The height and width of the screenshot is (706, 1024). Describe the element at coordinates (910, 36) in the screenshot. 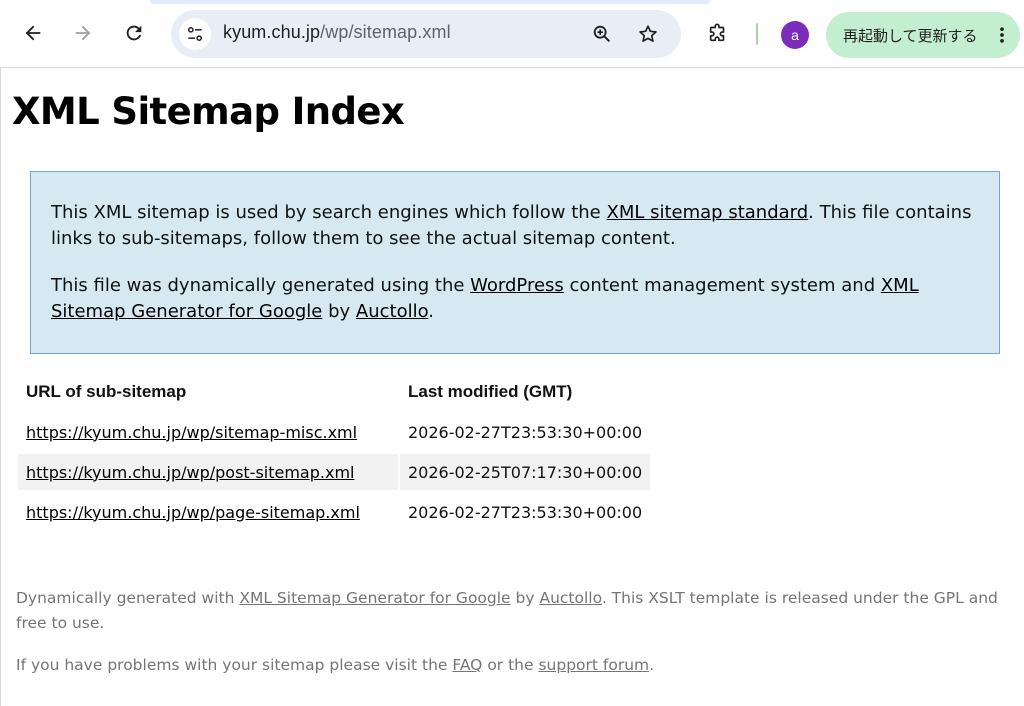

I see `restart-label: 再起動して更新する` at that location.